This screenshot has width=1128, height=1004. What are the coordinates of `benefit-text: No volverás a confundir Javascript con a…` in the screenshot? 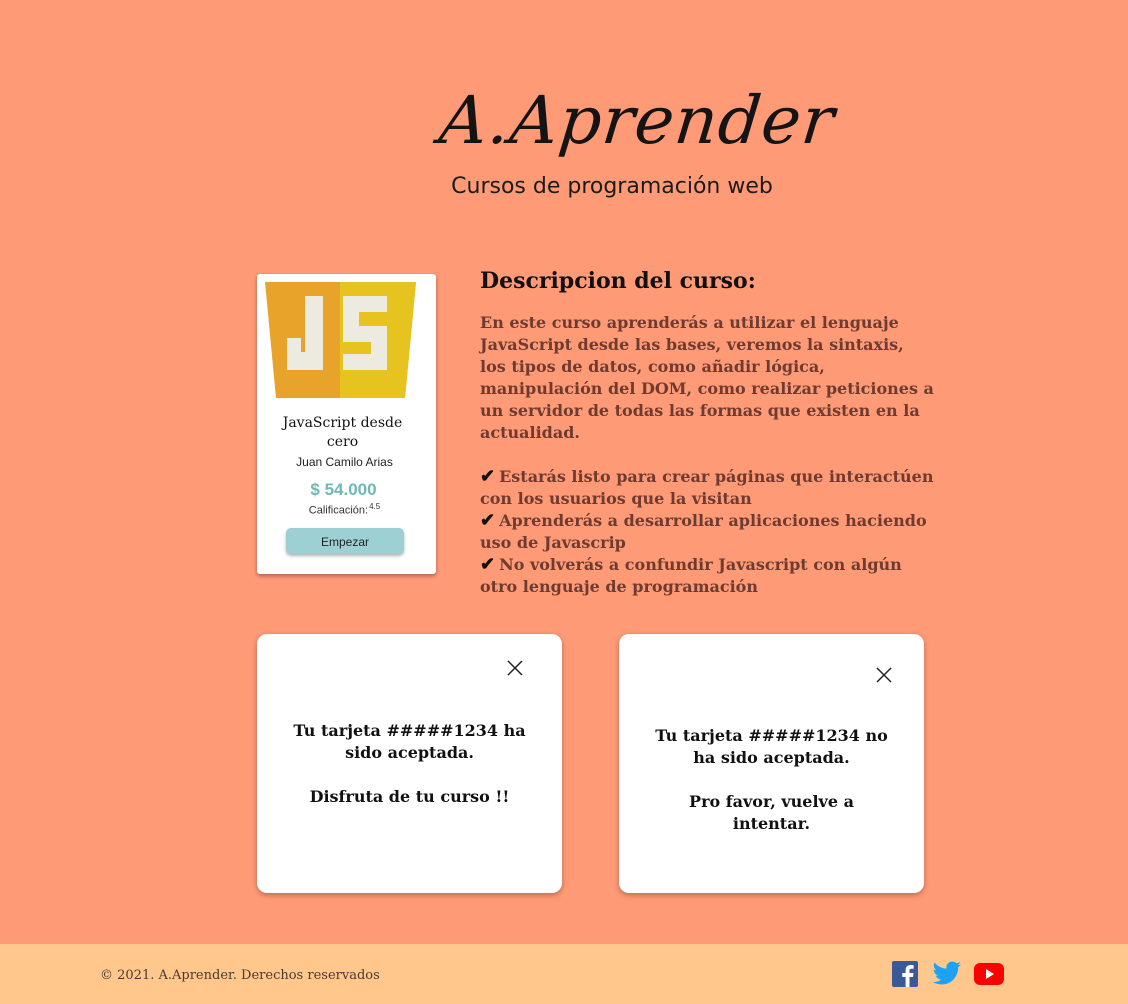 It's located at (691, 575).